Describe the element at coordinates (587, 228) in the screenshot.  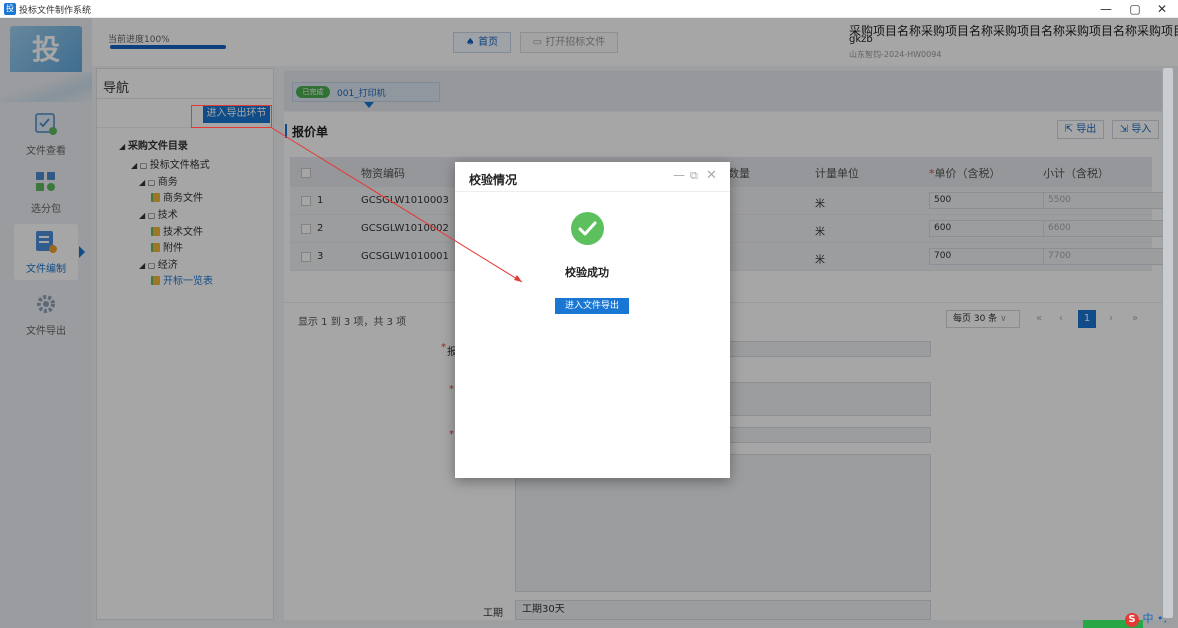
I see `success-check-icon` at that location.